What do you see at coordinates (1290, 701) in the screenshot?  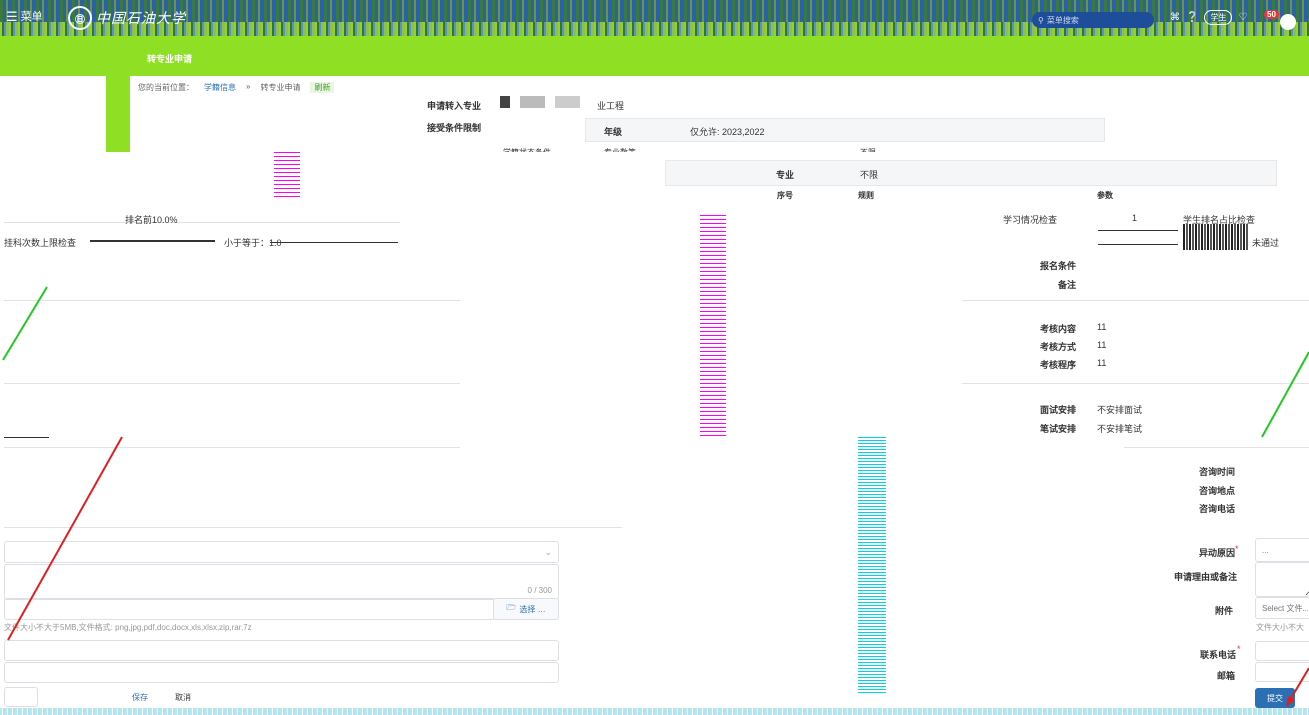 I see `red-arrow-head` at bounding box center [1290, 701].